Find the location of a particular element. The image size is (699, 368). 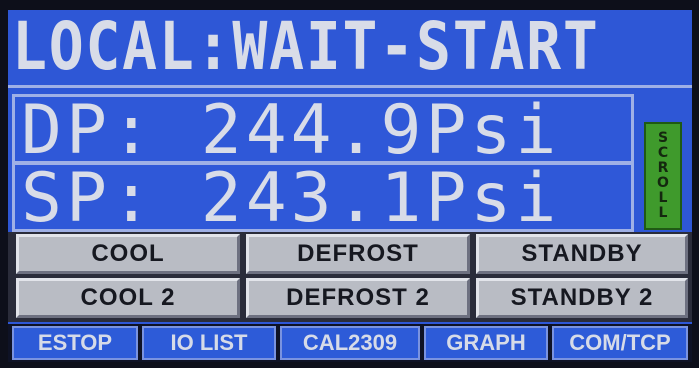

cal-label: CAL2309 is located at coordinates (350, 342).